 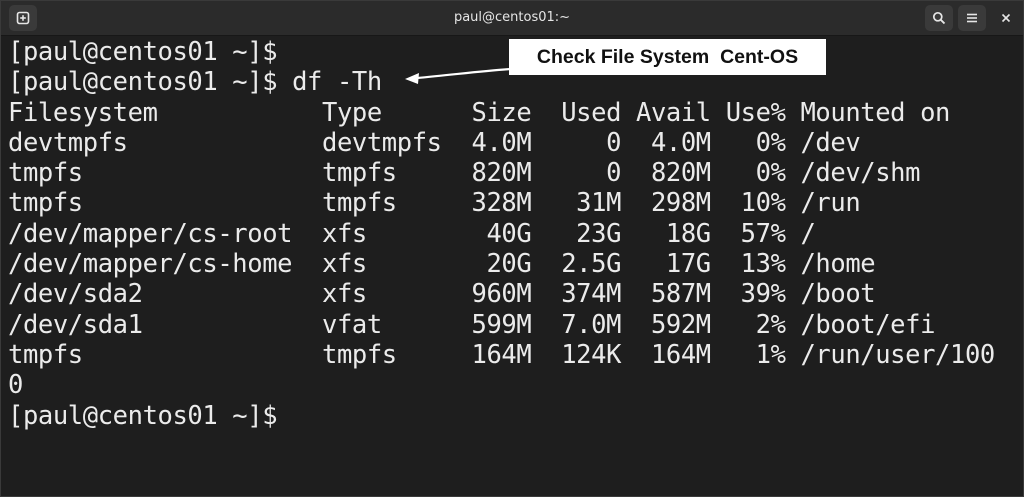 What do you see at coordinates (442, 294) in the screenshot?
I see `terminal-line: /dev/sda2 xfs 960M 374M 587M 39% /boot` at bounding box center [442, 294].